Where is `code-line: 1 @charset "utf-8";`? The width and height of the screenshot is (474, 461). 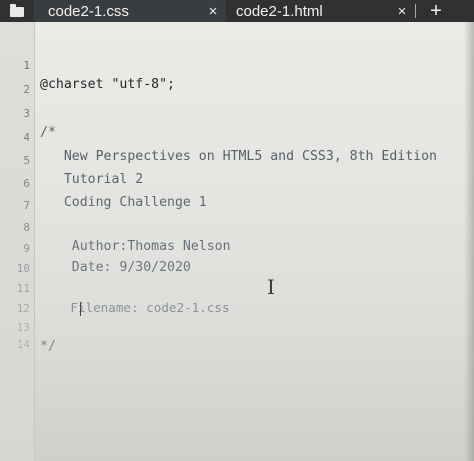 code-line: 1 @charset "utf-8"; is located at coordinates (237, 64).